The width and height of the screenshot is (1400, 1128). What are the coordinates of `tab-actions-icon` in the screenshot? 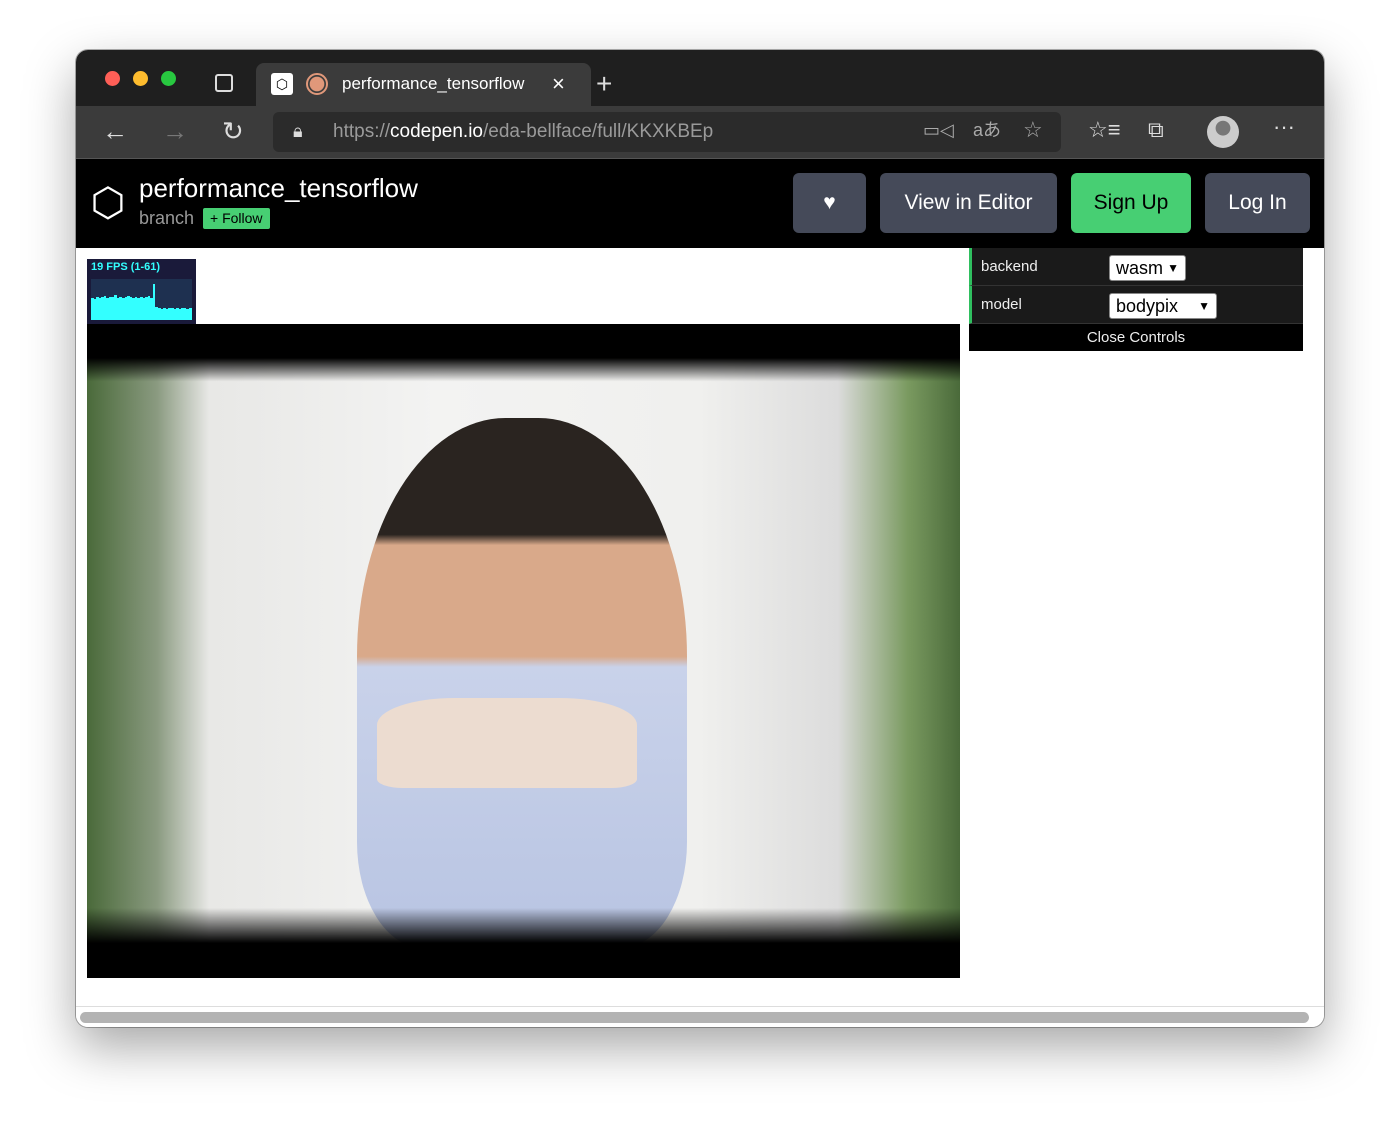 It's located at (224, 83).